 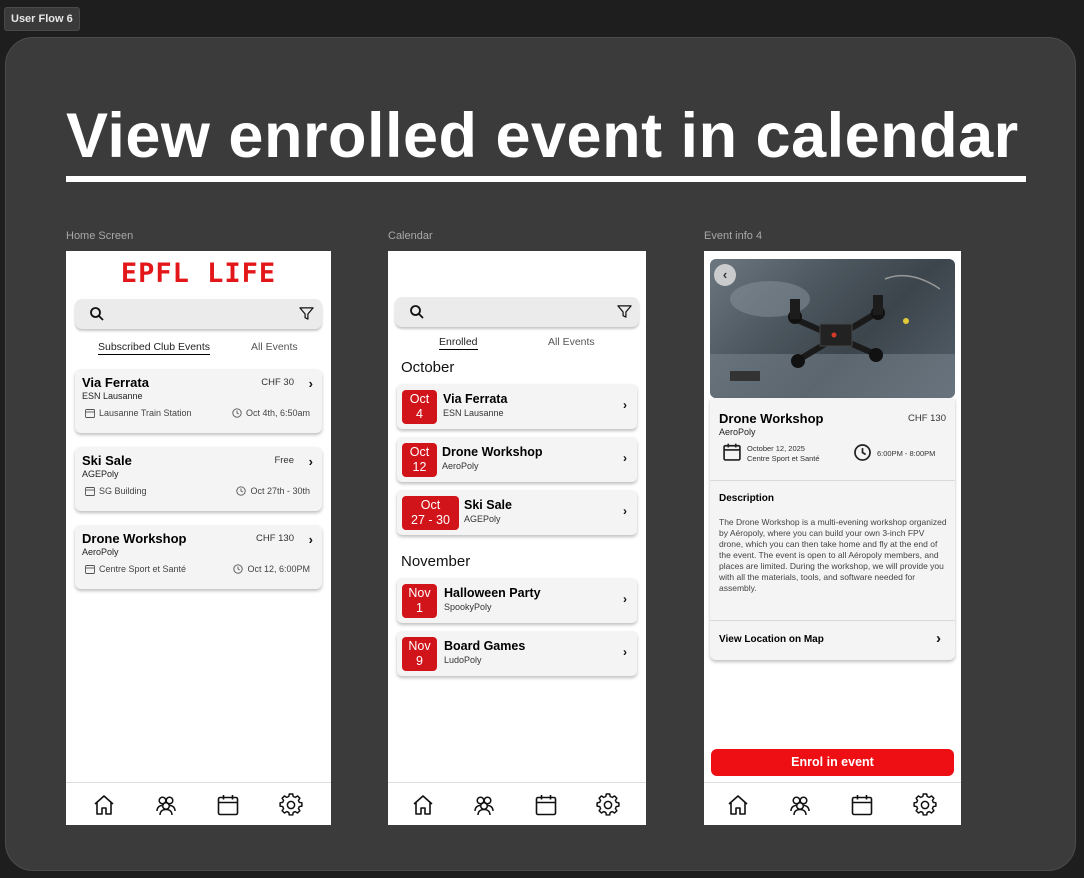 I want to click on event-location-text: SG Building, so click(x=123, y=491).